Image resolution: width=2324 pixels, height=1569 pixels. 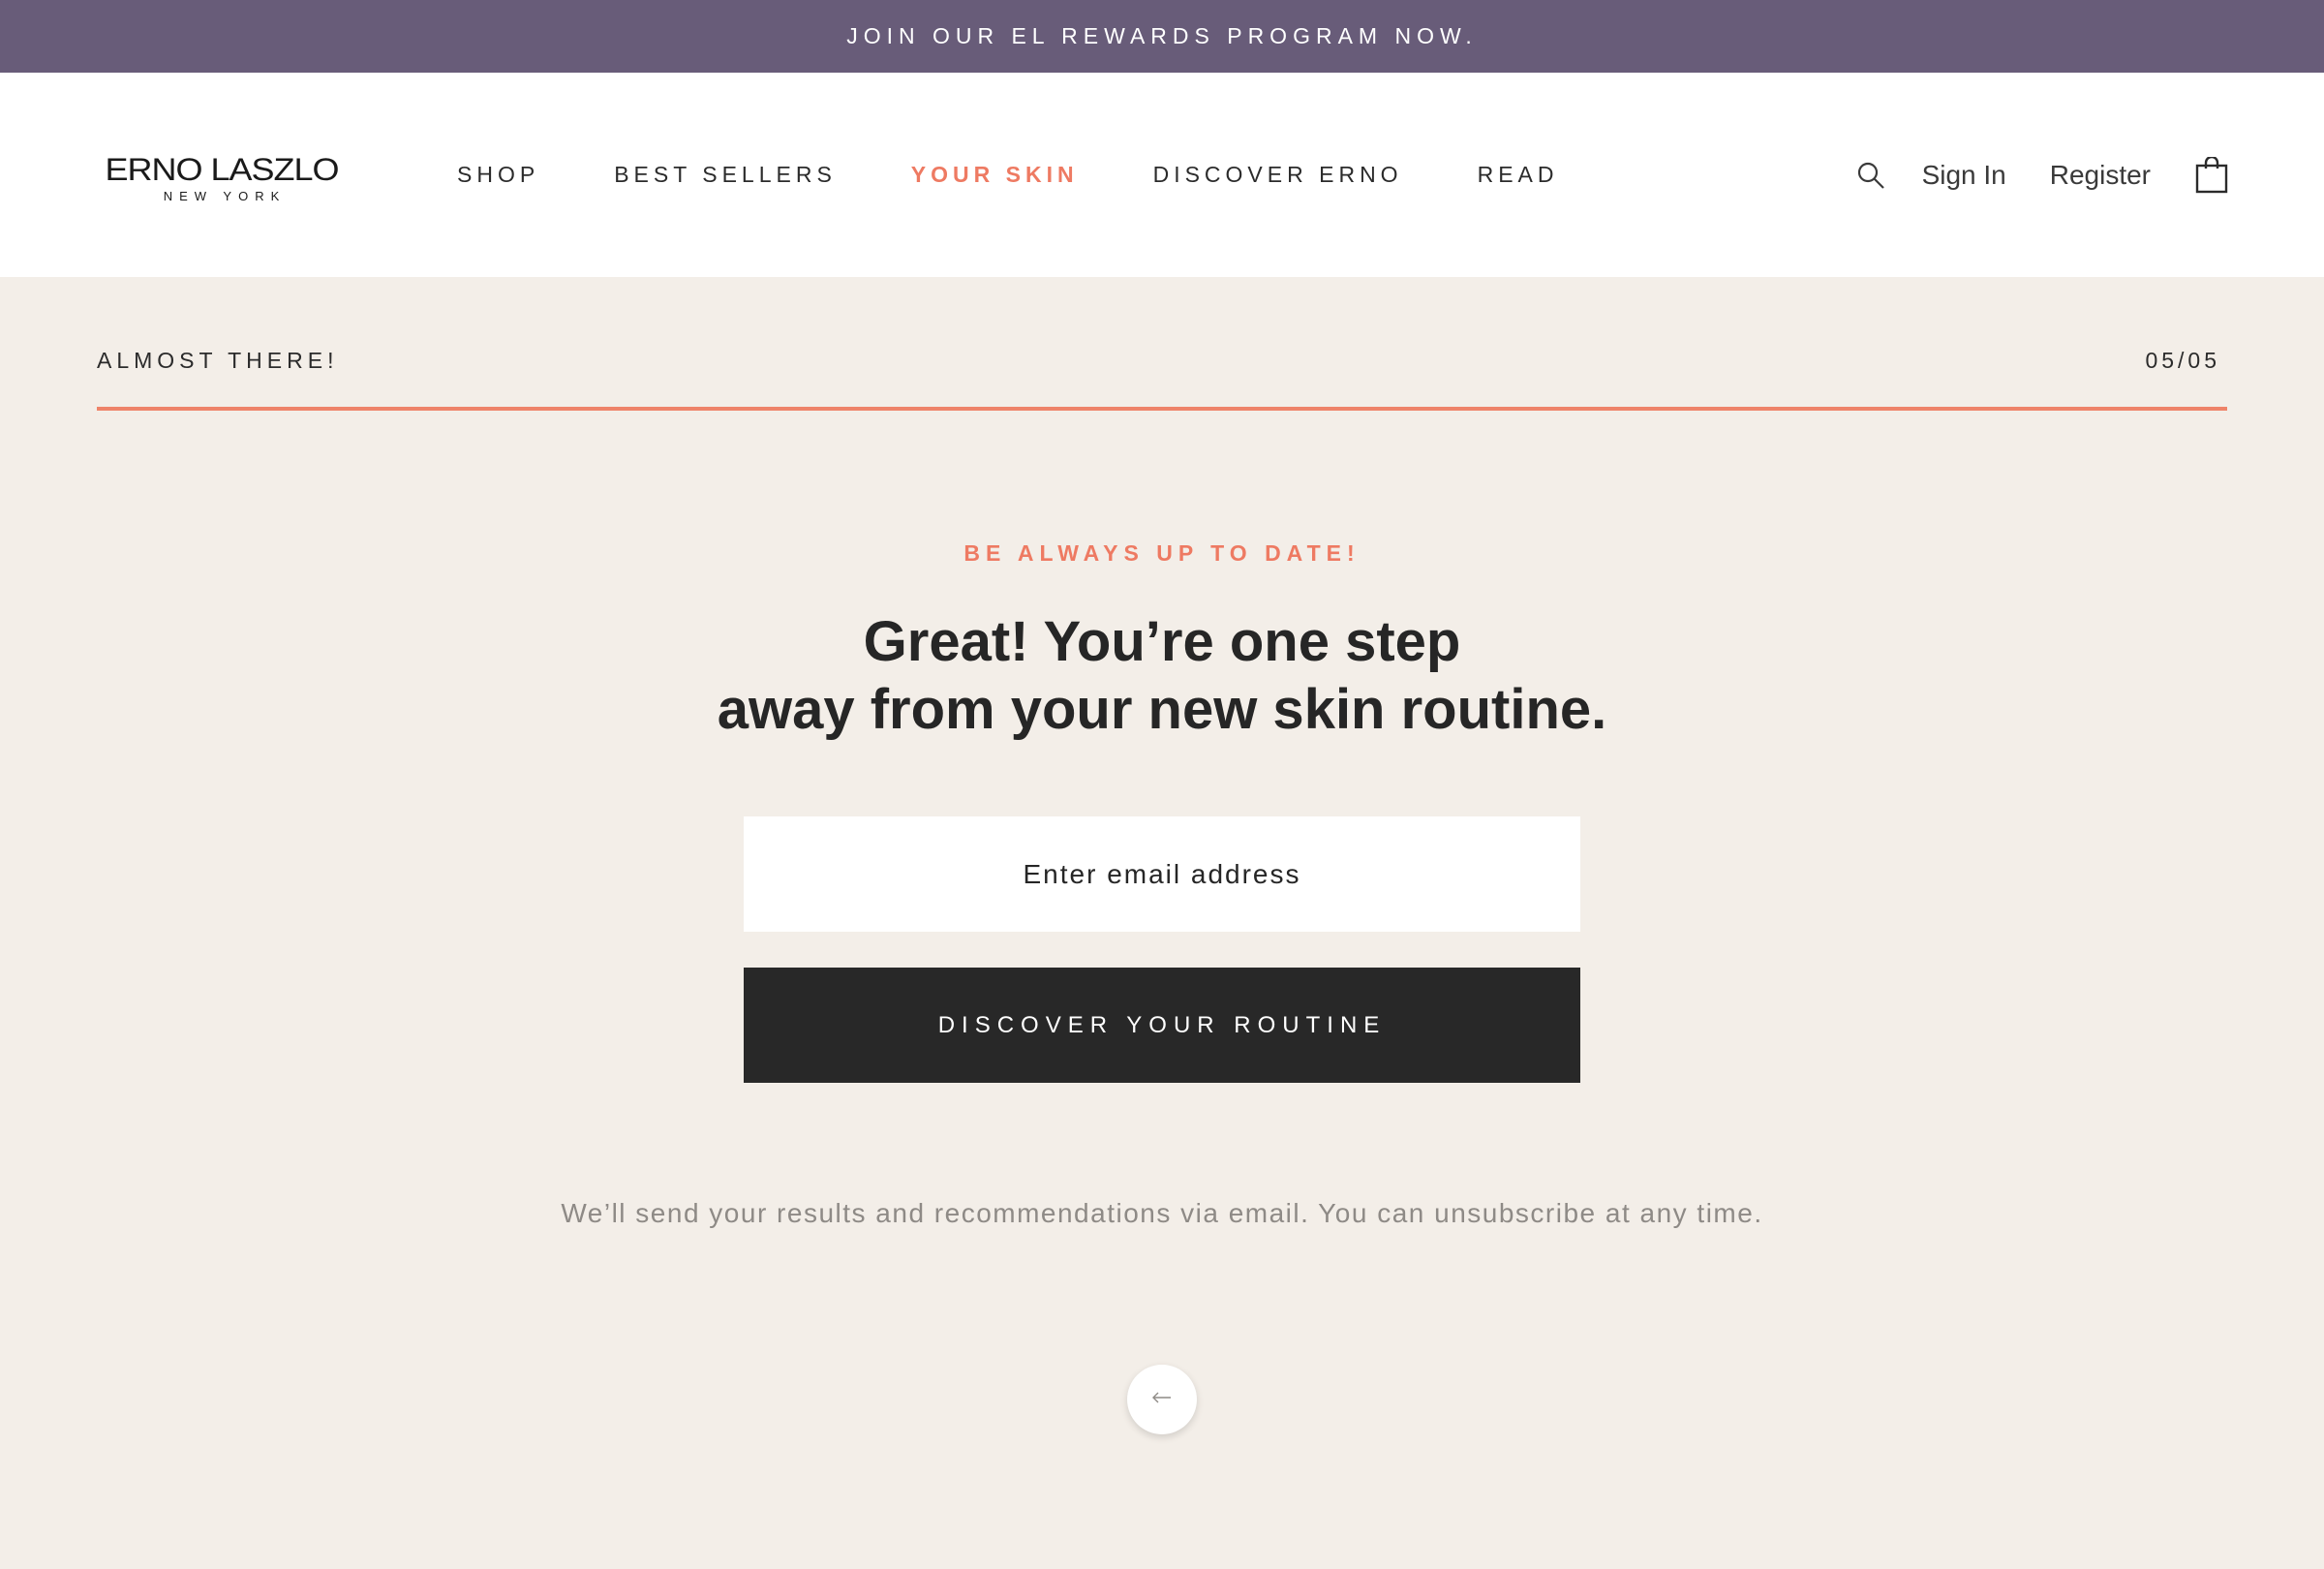 I want to click on progress-bar-fill, so click(x=1162, y=409).